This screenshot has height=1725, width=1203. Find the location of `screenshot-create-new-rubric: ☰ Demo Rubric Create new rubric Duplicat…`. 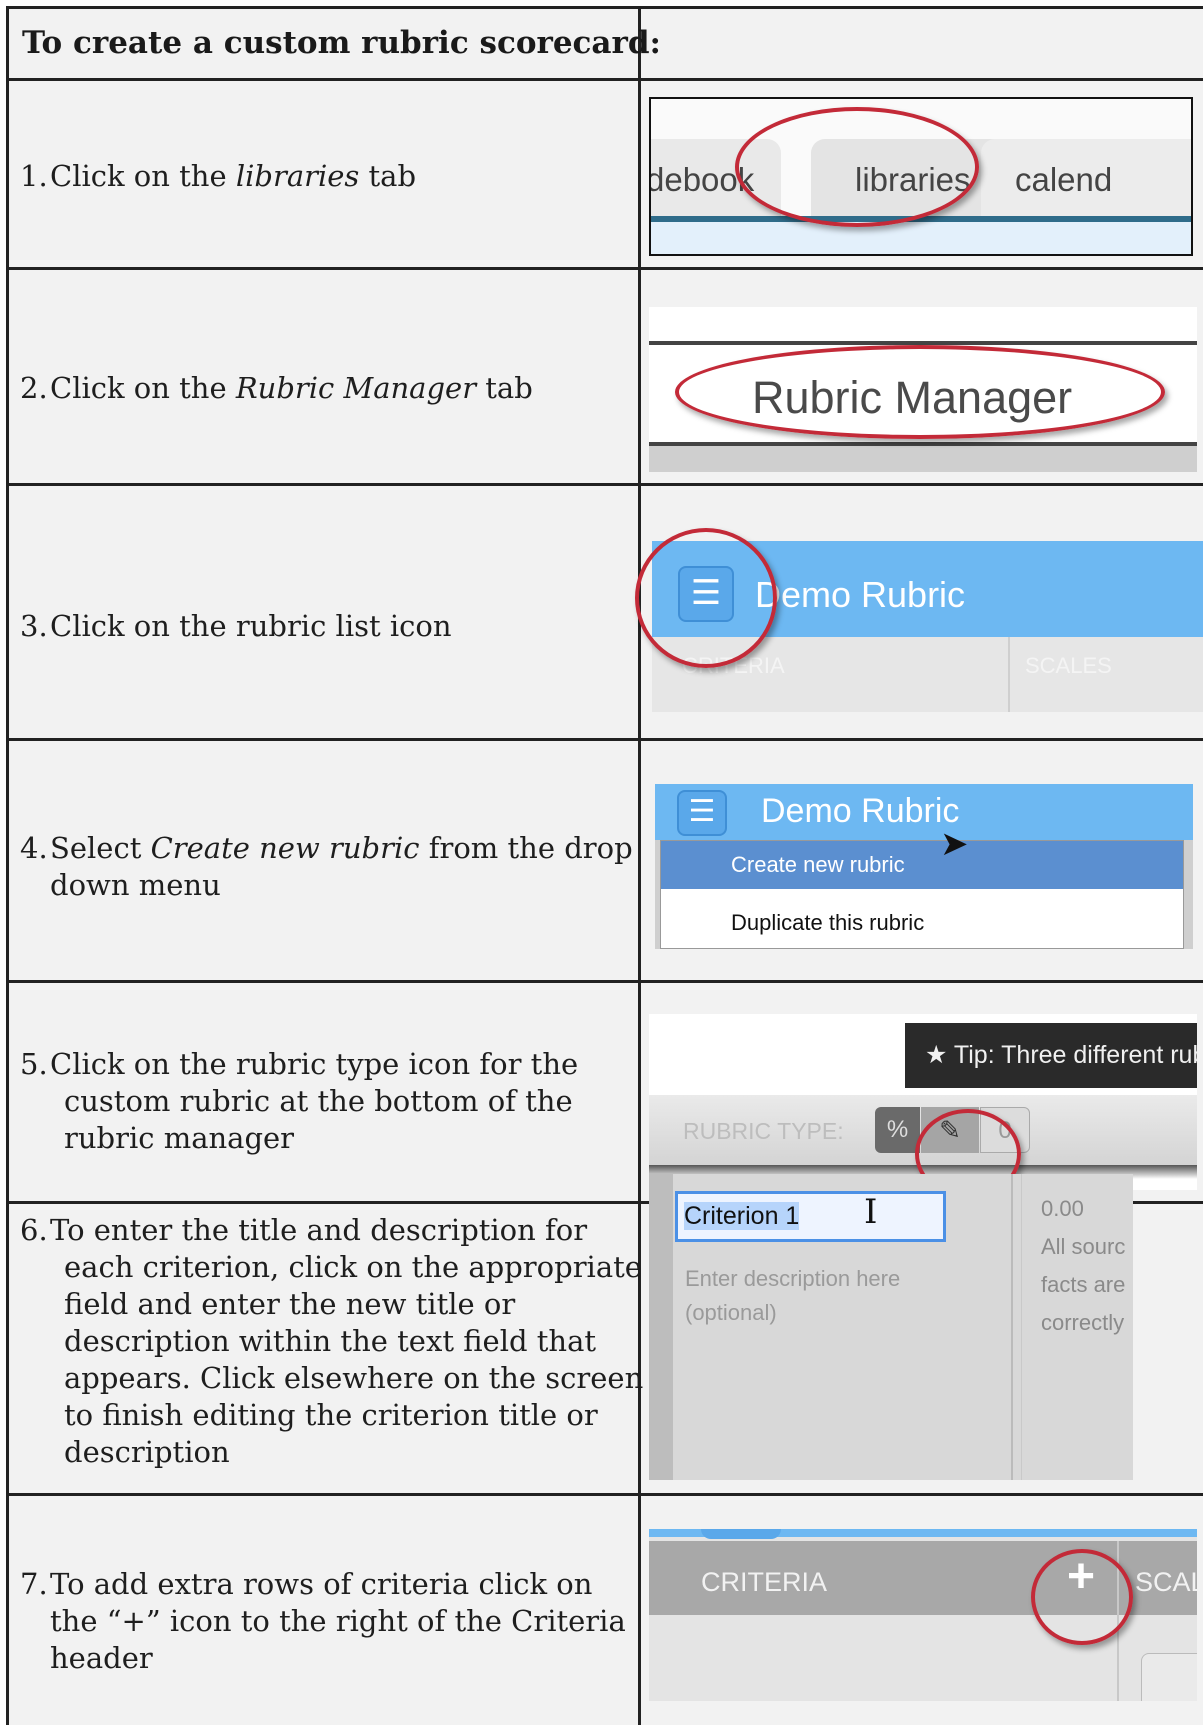

screenshot-create-new-rubric: ☰ Demo Rubric Create new rubric Duplicat… is located at coordinates (924, 866).